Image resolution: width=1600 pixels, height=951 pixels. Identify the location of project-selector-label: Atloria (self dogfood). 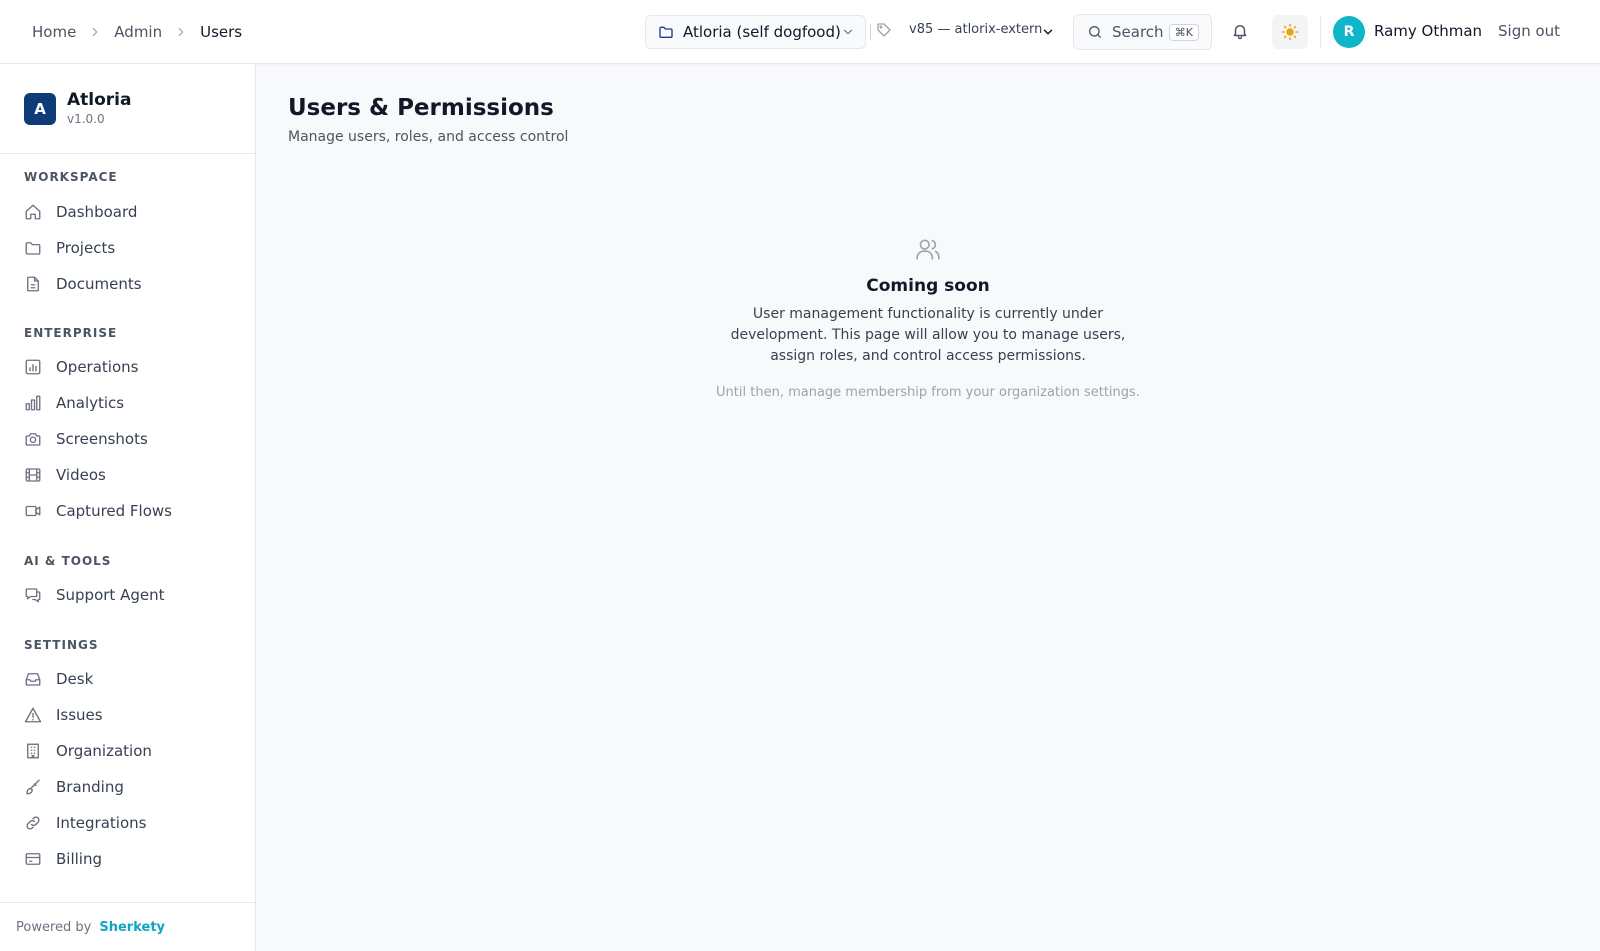
(762, 32).